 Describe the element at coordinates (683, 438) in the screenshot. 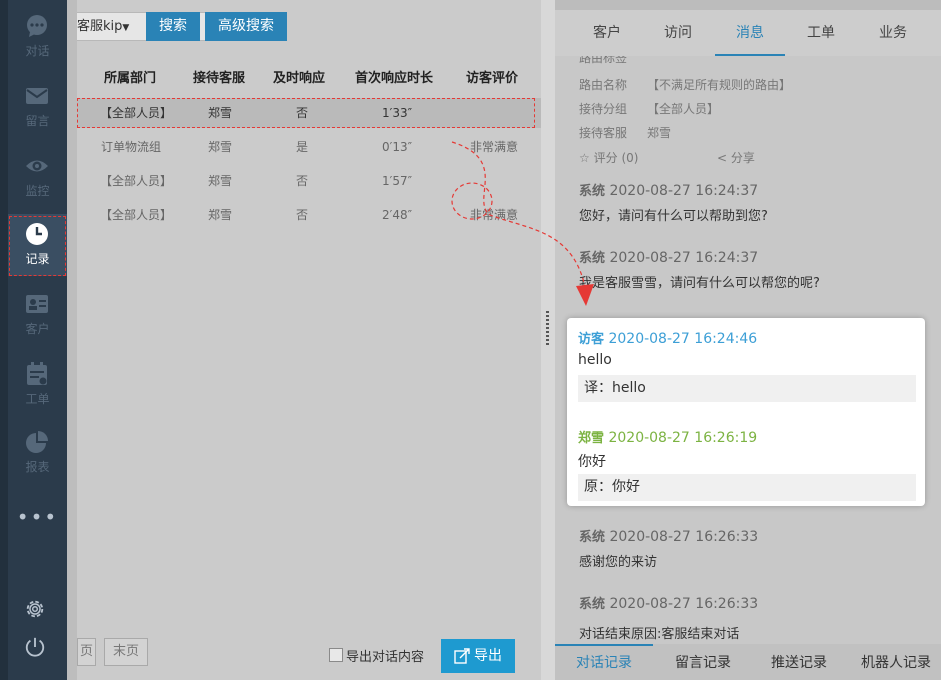

I see `message-time: 2020-08-27 16:26:19` at that location.